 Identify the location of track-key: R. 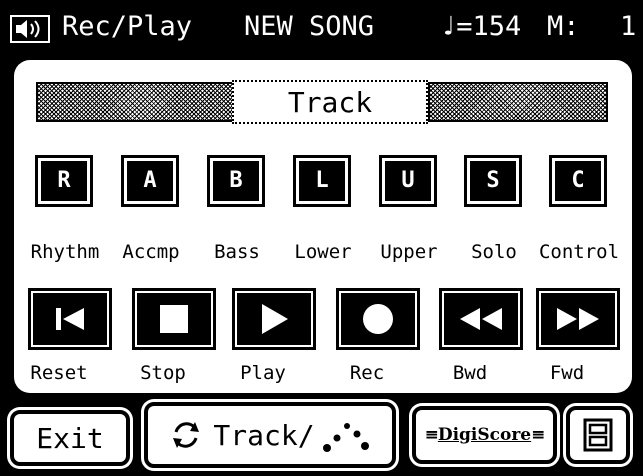
(64, 180).